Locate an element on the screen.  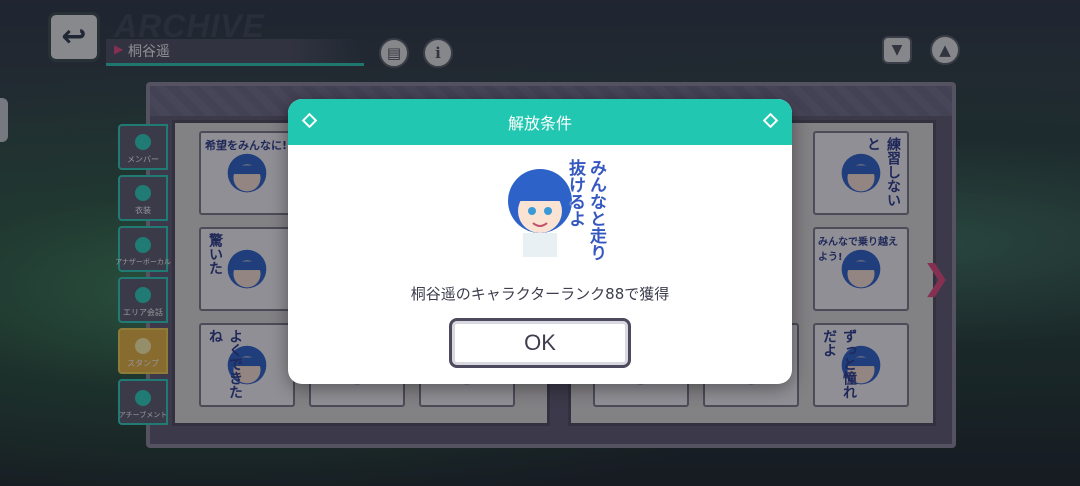
dialog-title: 解放条件 is located at coordinates (539, 123).